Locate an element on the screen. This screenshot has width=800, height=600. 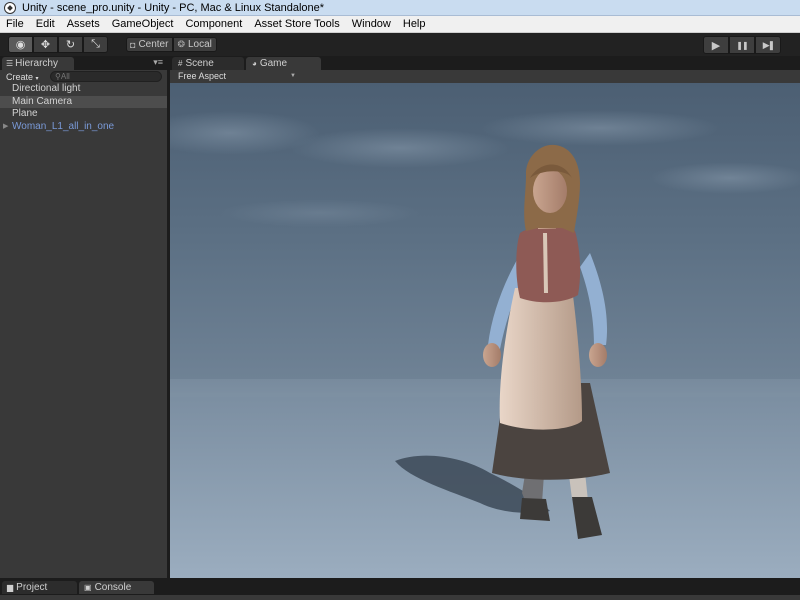
transform-tools: ◉ ✥ ↻ ⤡ is located at coordinates (58, 44).